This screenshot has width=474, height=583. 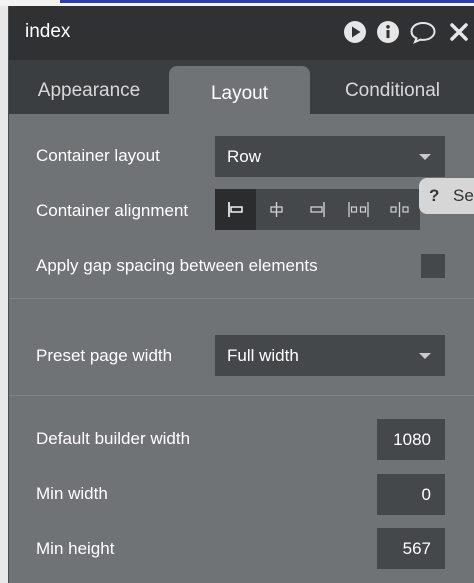 I want to click on tab-conditional-label: Conditional, so click(x=392, y=90).